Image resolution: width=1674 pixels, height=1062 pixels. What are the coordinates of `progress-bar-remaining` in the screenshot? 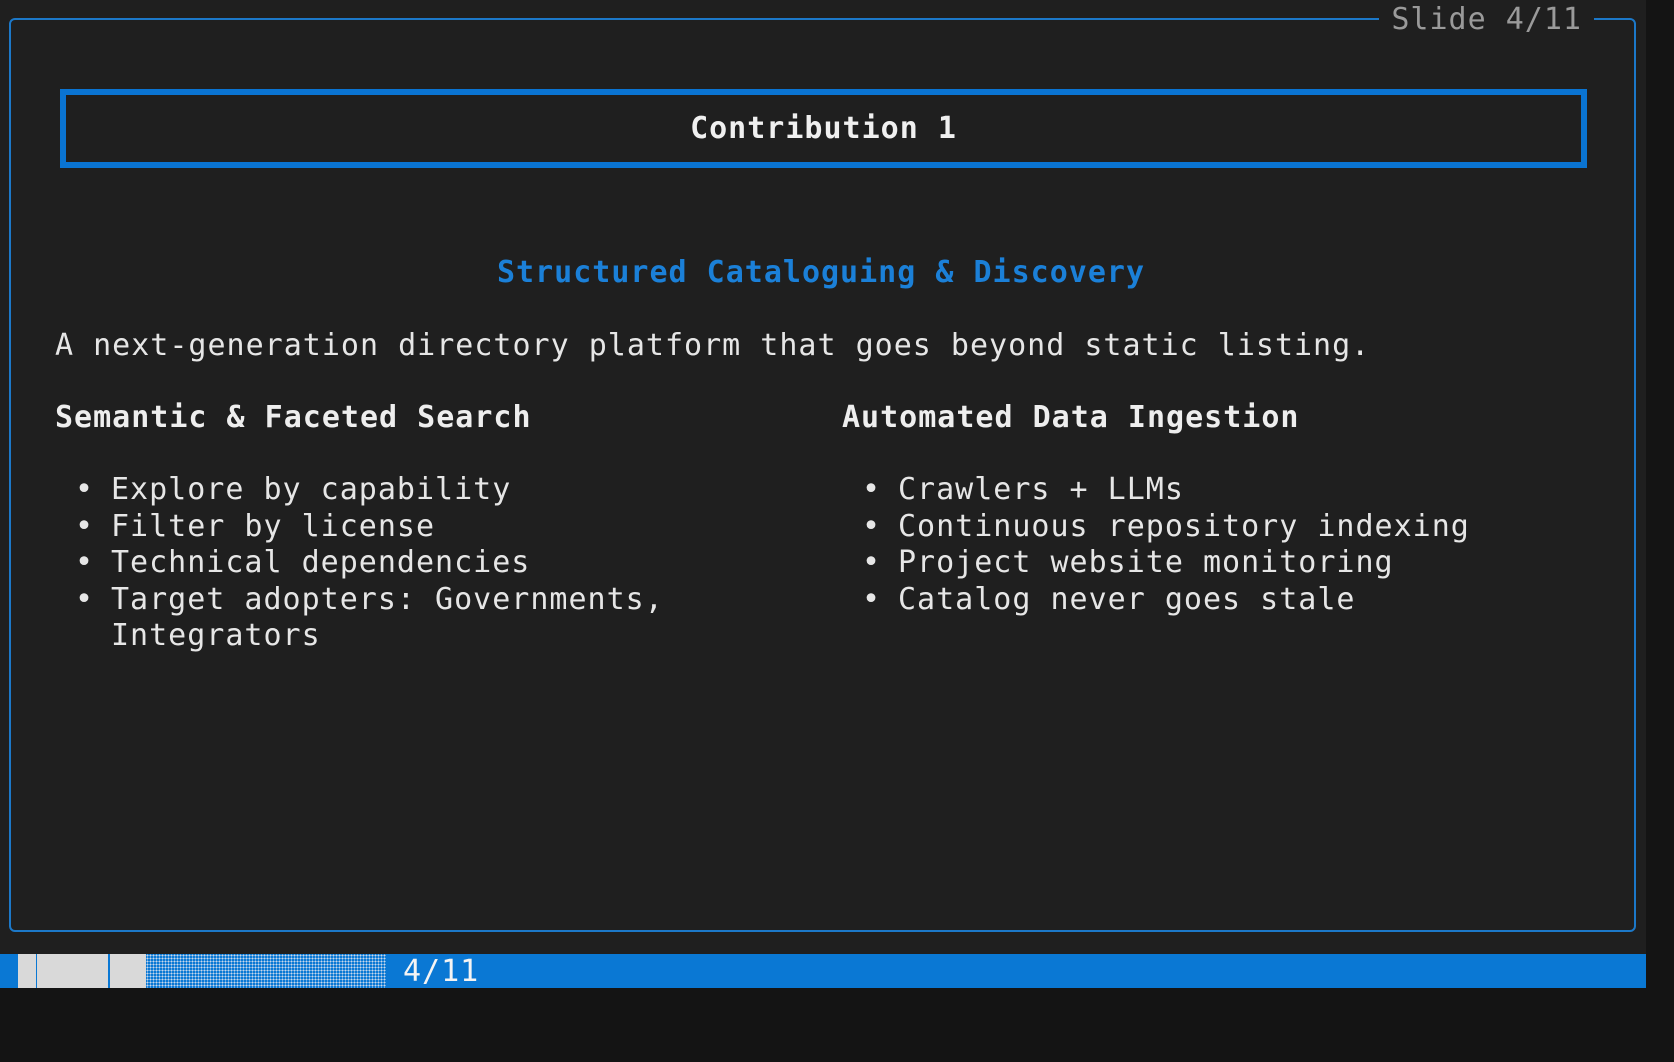 It's located at (266, 971).